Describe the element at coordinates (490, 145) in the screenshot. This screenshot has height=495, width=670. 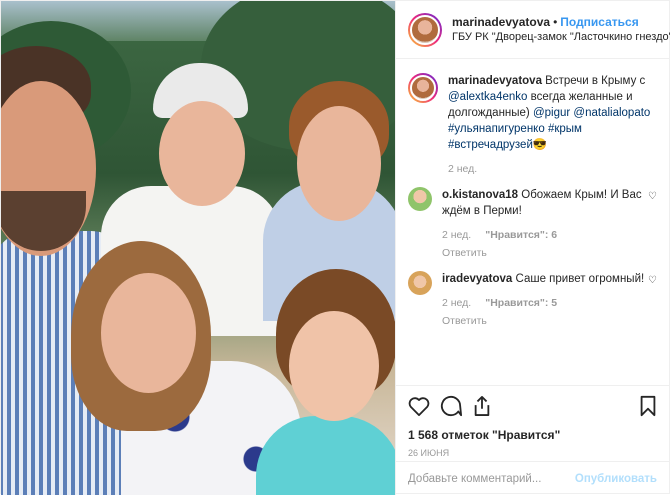
I see `hashtag-vstrechadruzey: #встречадрузей` at that location.